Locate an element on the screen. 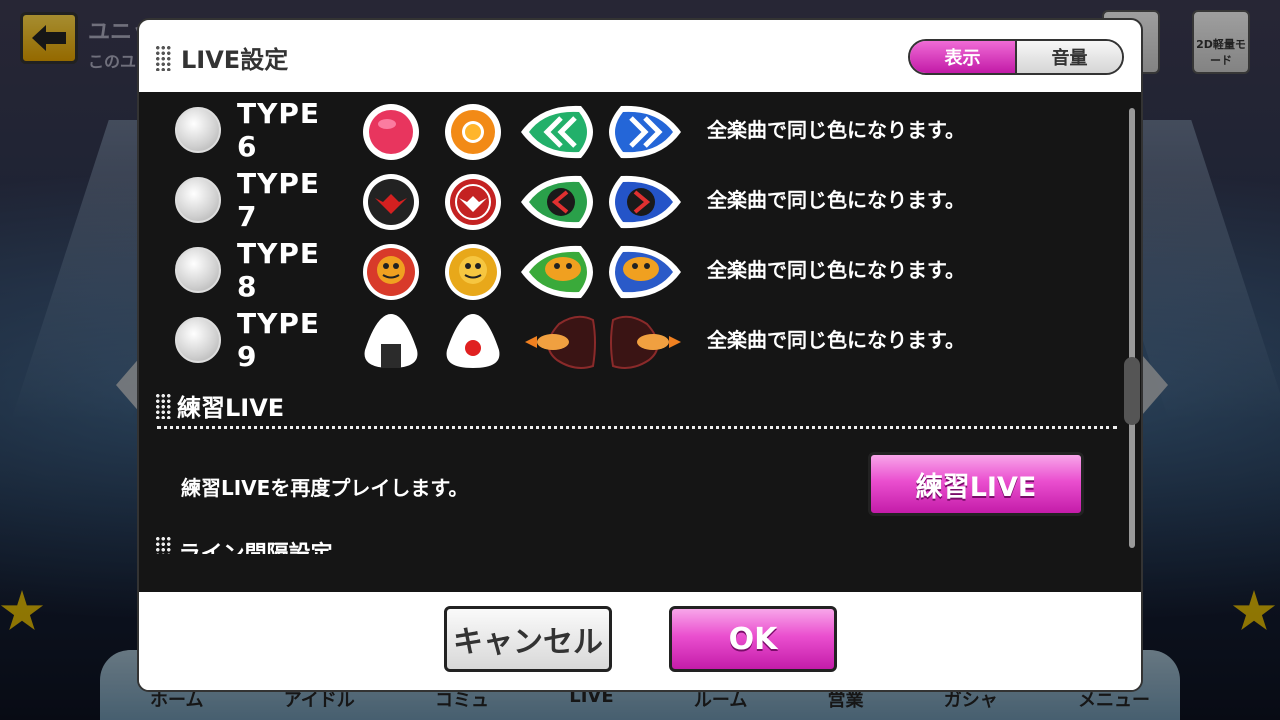 The image size is (1280, 720). blue-right-flick-icon is located at coordinates (645, 132).